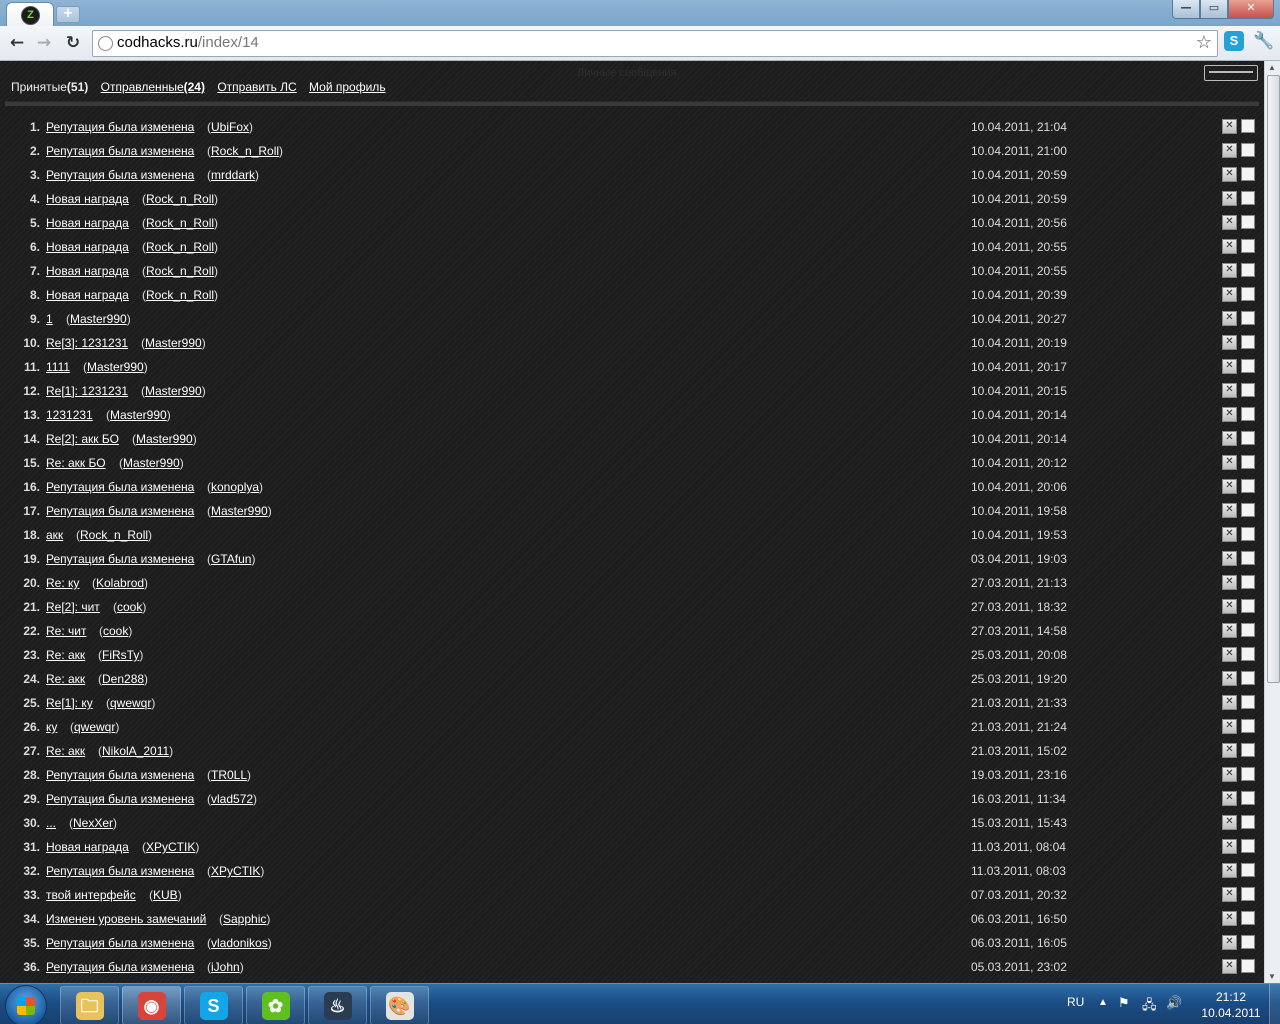  Describe the element at coordinates (1273, 379) in the screenshot. I see `scrollbar-thumb` at that location.